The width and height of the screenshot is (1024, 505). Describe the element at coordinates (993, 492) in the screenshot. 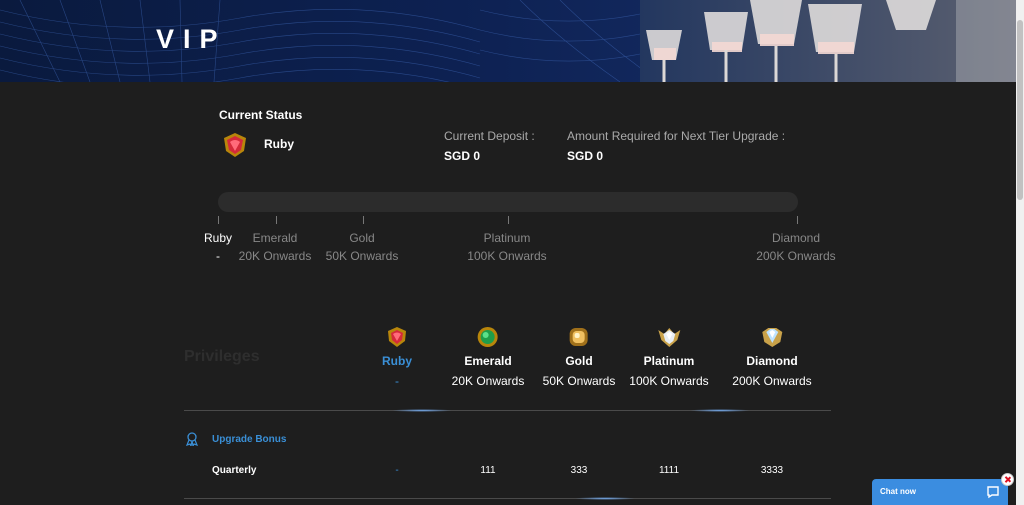

I see `chat-bubble-icon` at that location.